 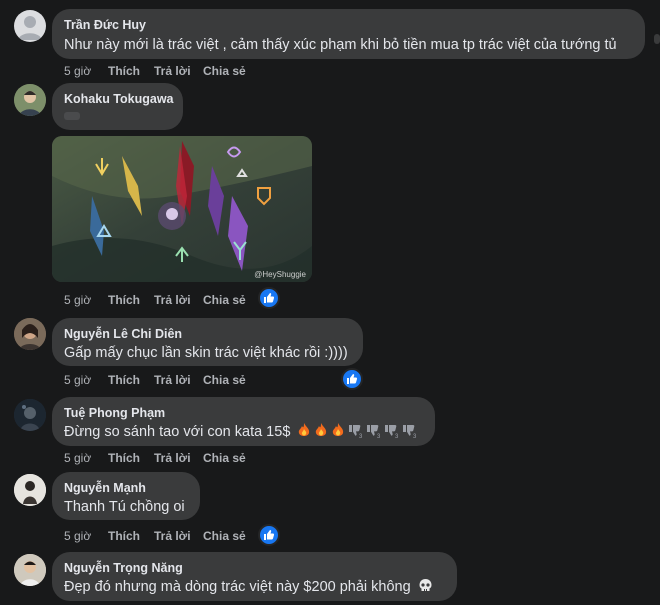 I want to click on comment-bubble: Nguyễn Mạnh Thanh Tú chồng oi, so click(x=126, y=496).